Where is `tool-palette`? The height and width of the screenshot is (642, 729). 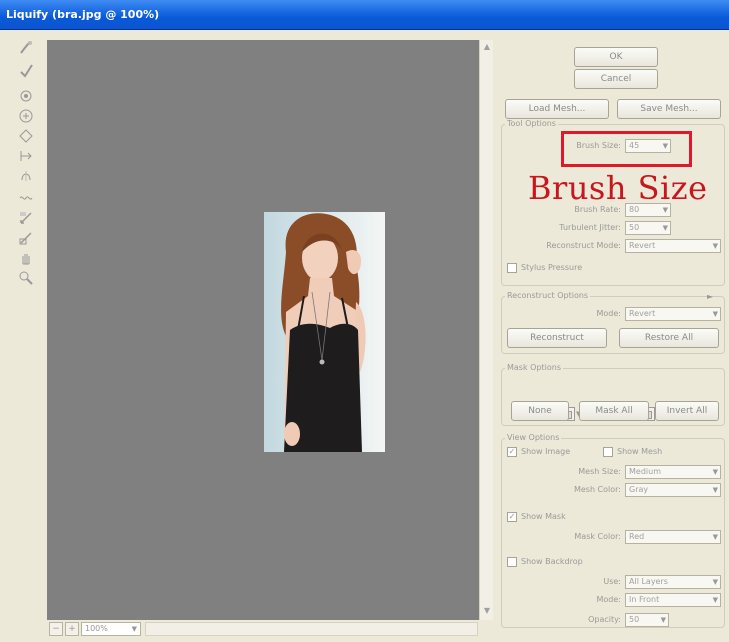
tool-palette is located at coordinates (27, 318).